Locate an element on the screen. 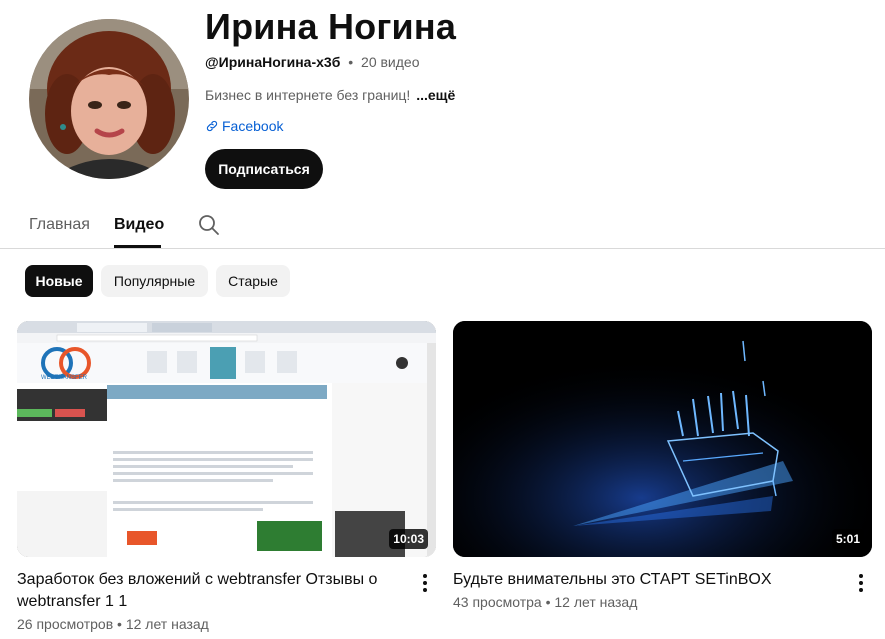 Image resolution: width=885 pixels, height=639 pixels. avatar-photo is located at coordinates (109, 99).